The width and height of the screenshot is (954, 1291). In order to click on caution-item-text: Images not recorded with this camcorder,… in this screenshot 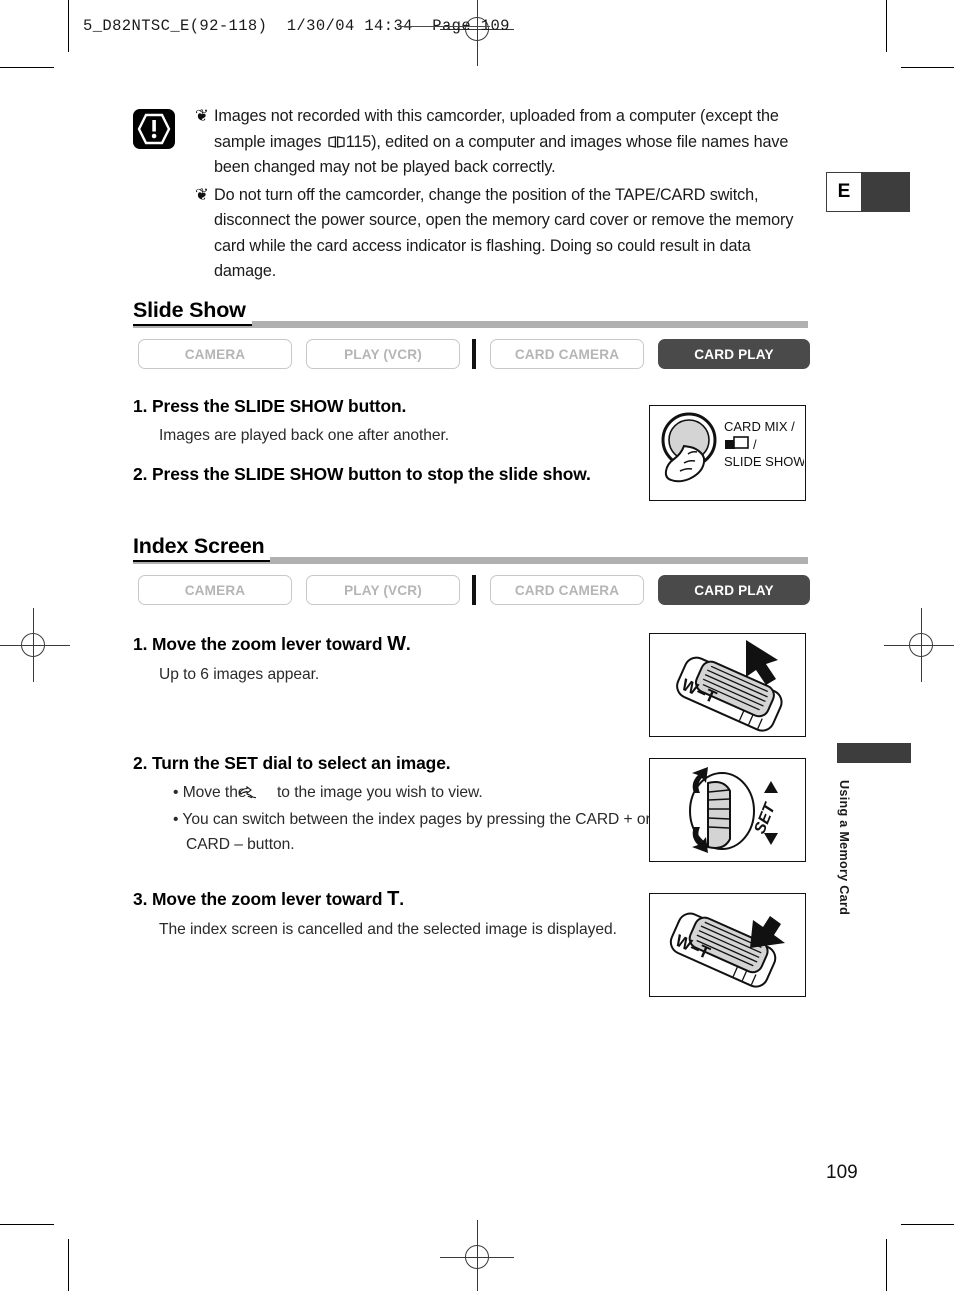, I will do `click(513, 142)`.